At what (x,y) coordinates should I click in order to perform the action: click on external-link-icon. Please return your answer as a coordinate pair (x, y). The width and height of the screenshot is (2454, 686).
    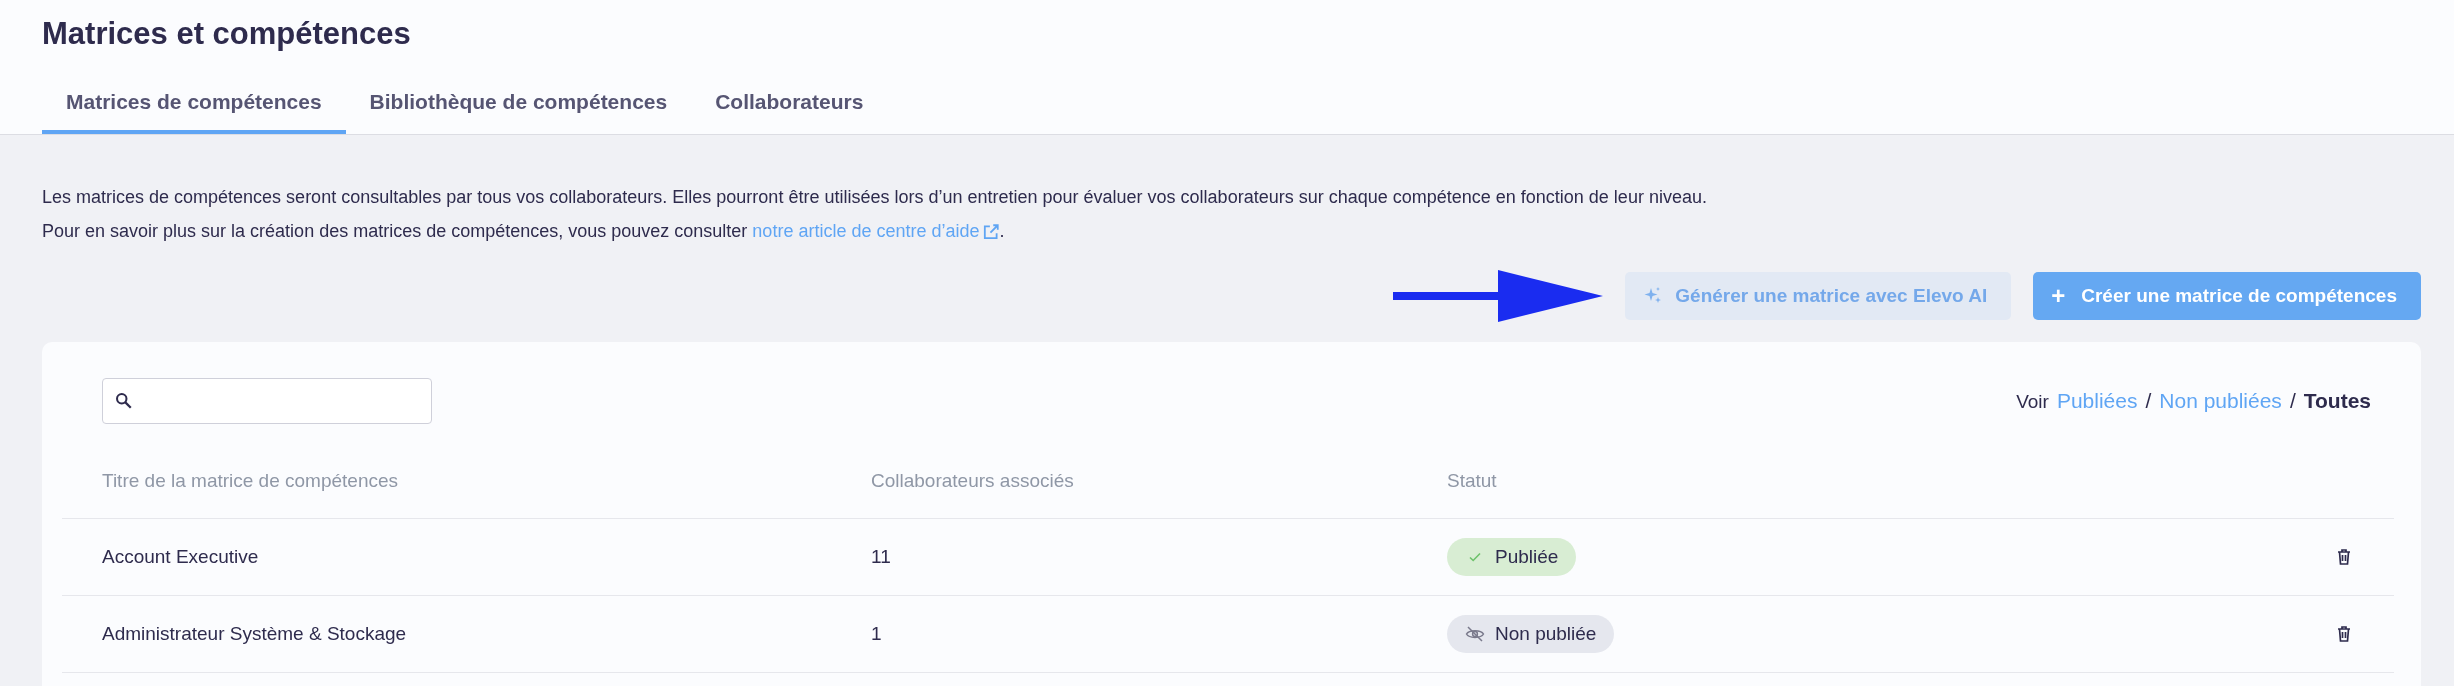
    Looking at the image, I should click on (990, 231).